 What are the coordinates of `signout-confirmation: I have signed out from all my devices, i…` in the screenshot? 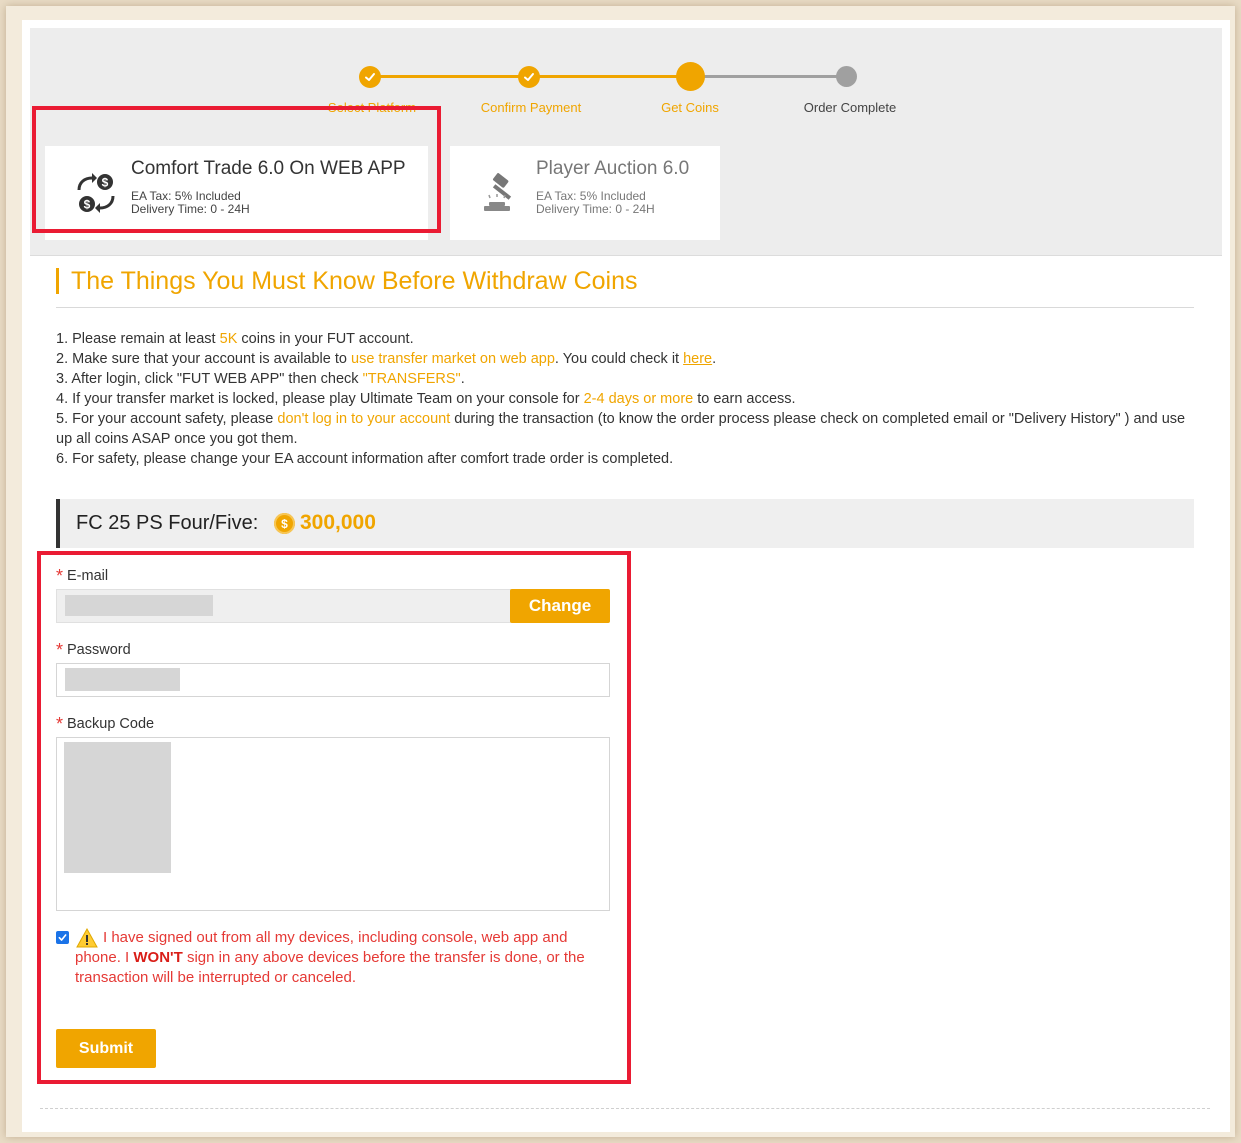 It's located at (328, 957).